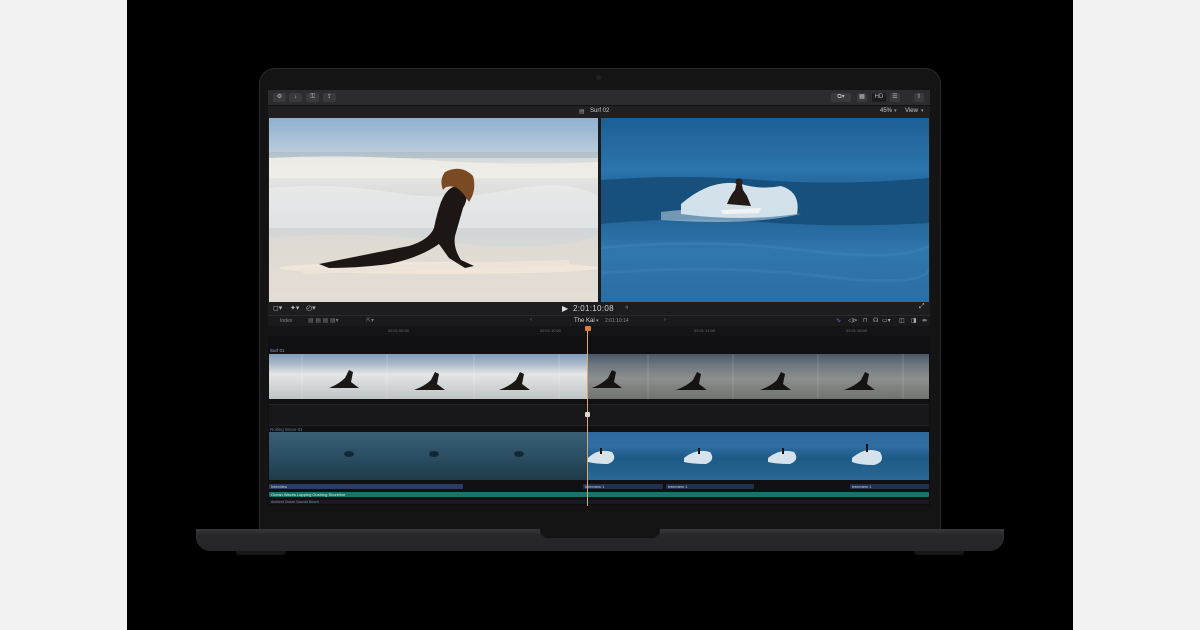  I want to click on back-arrow-icon: ‹, so click(531, 320).